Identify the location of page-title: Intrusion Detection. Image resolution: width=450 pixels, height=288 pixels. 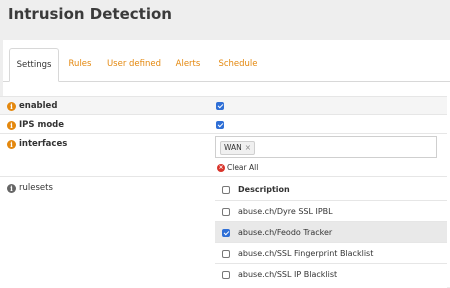
(90, 14).